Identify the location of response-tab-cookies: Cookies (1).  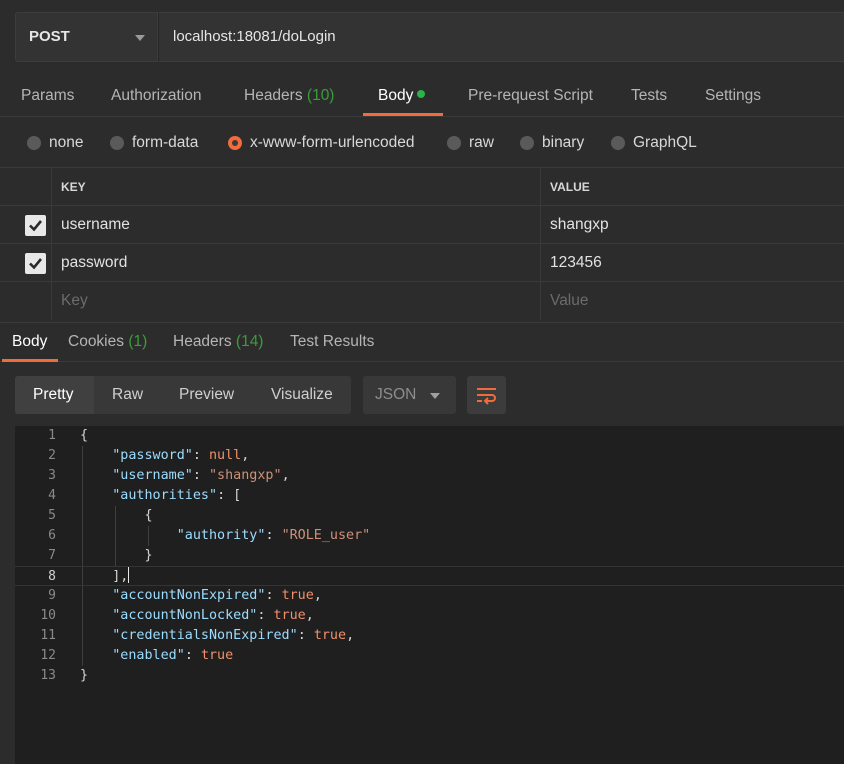
(107, 342).